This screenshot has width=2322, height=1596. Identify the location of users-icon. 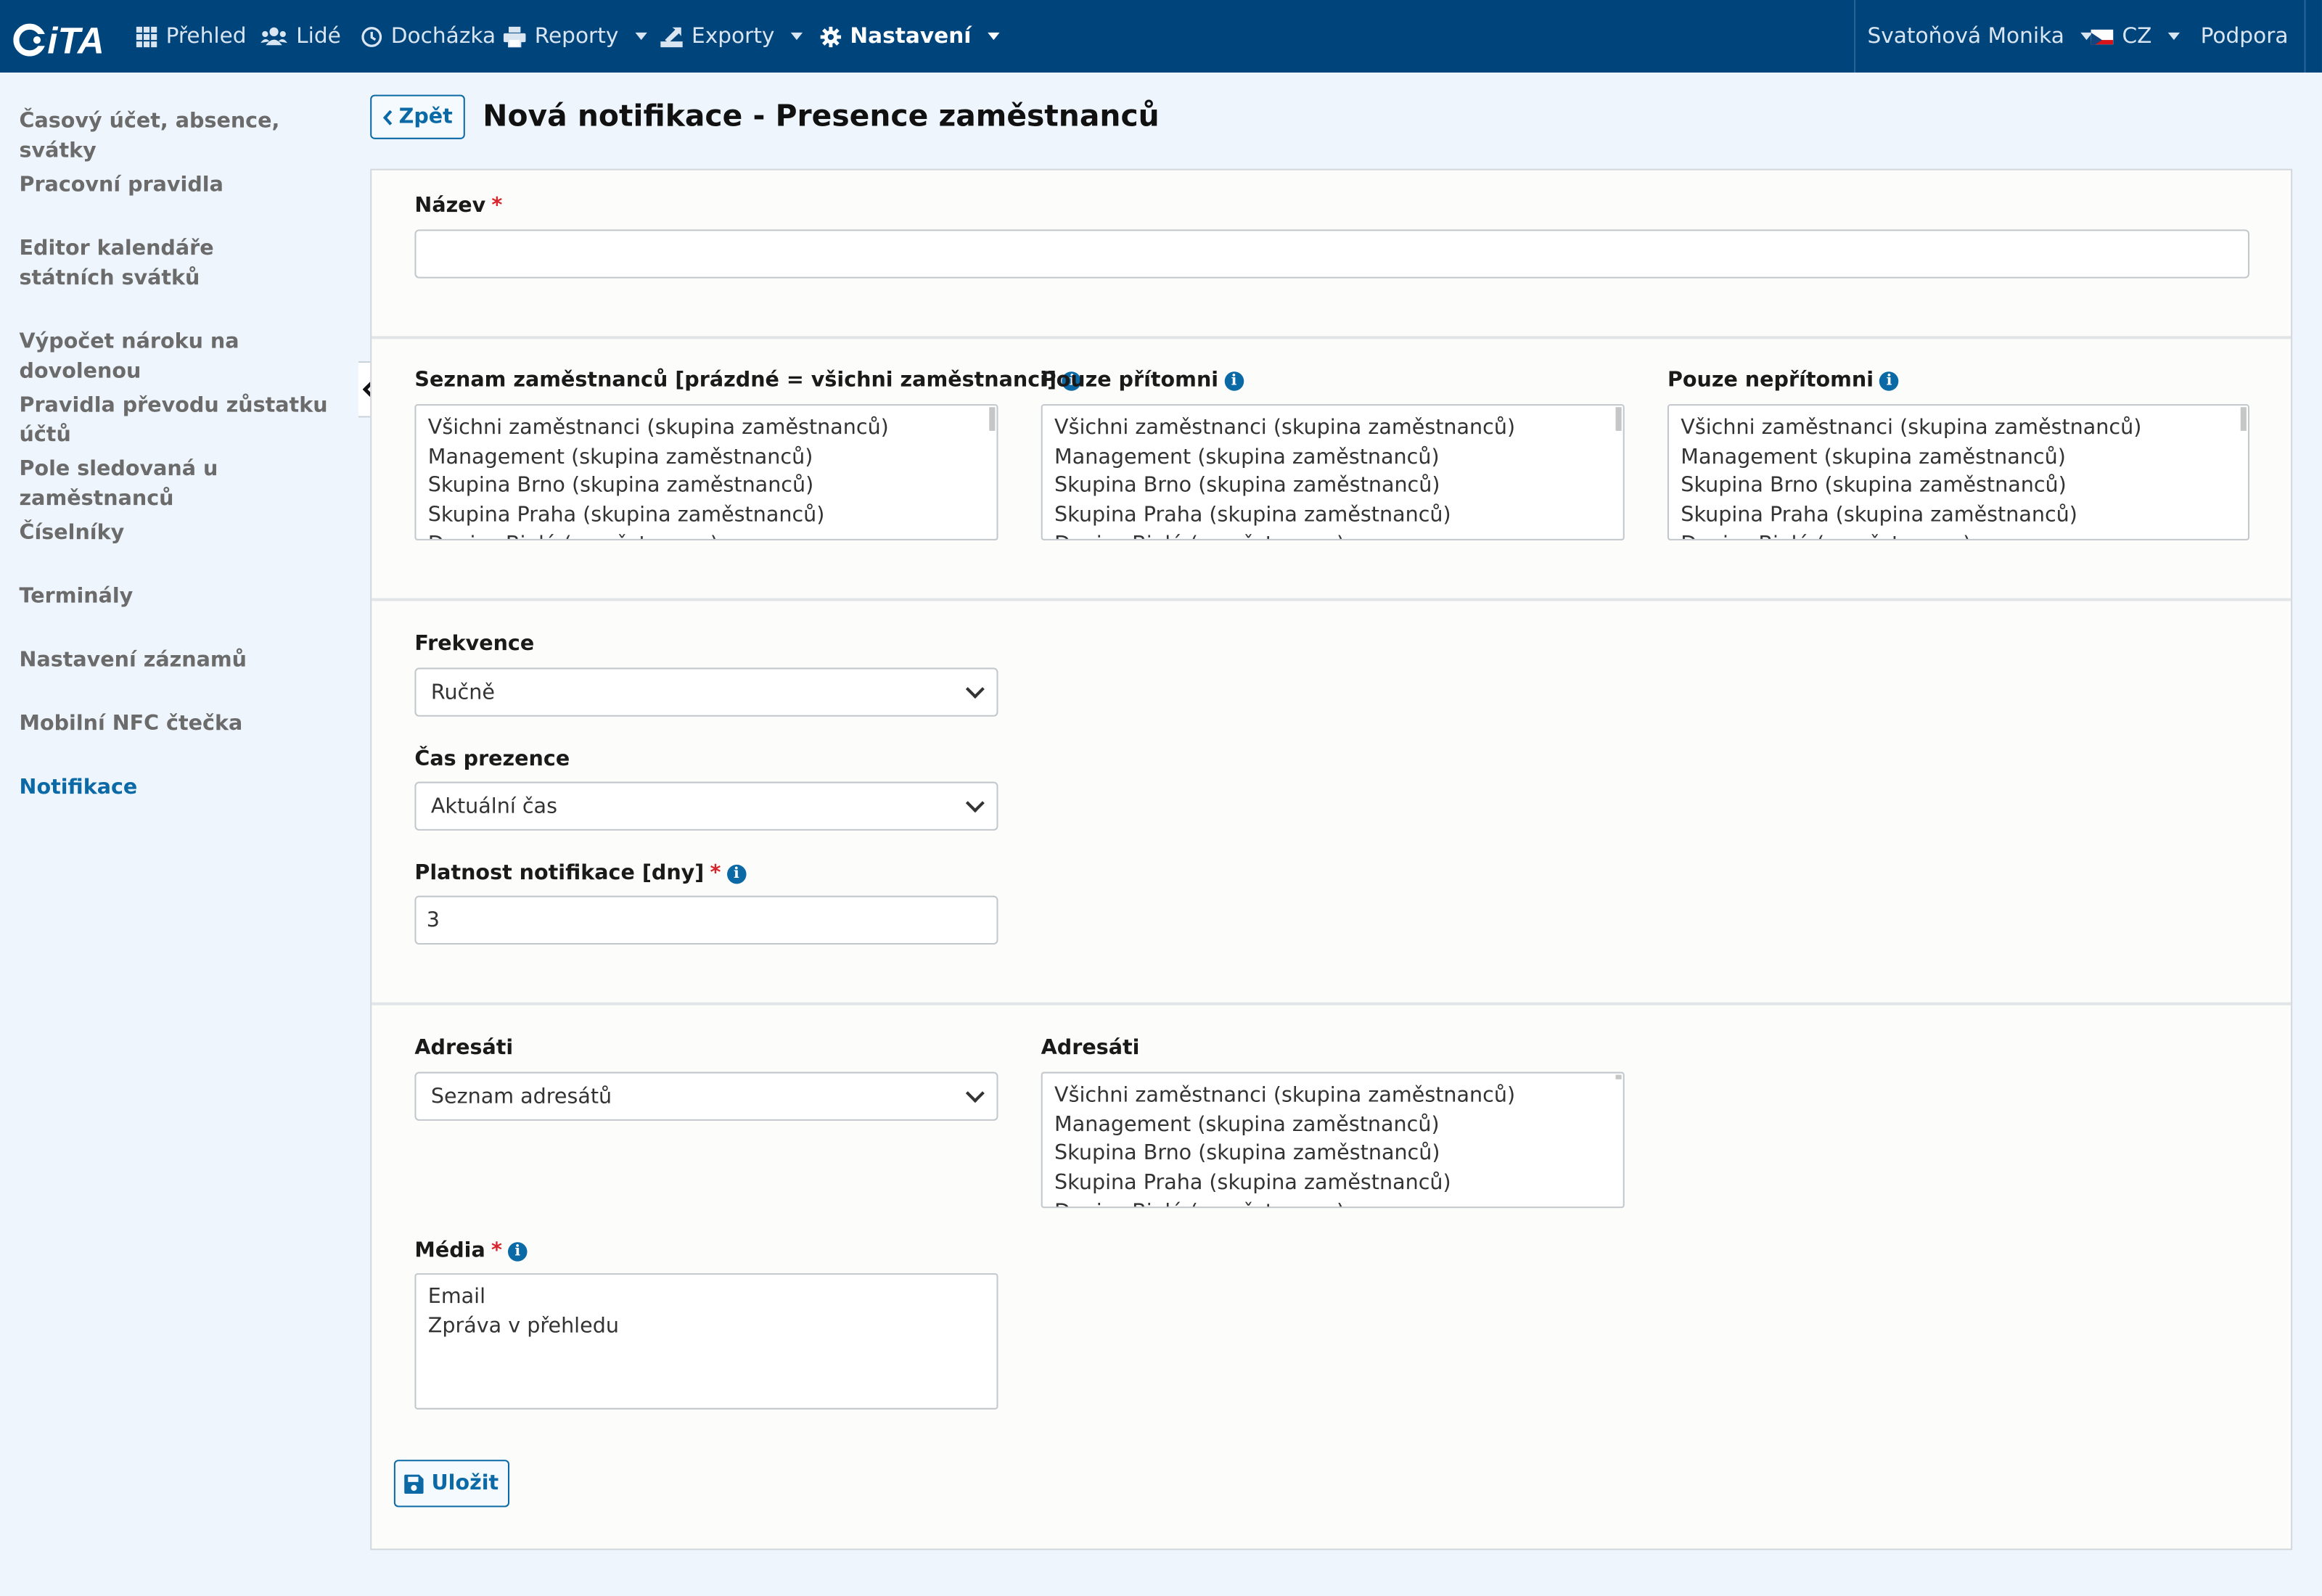
(273, 36).